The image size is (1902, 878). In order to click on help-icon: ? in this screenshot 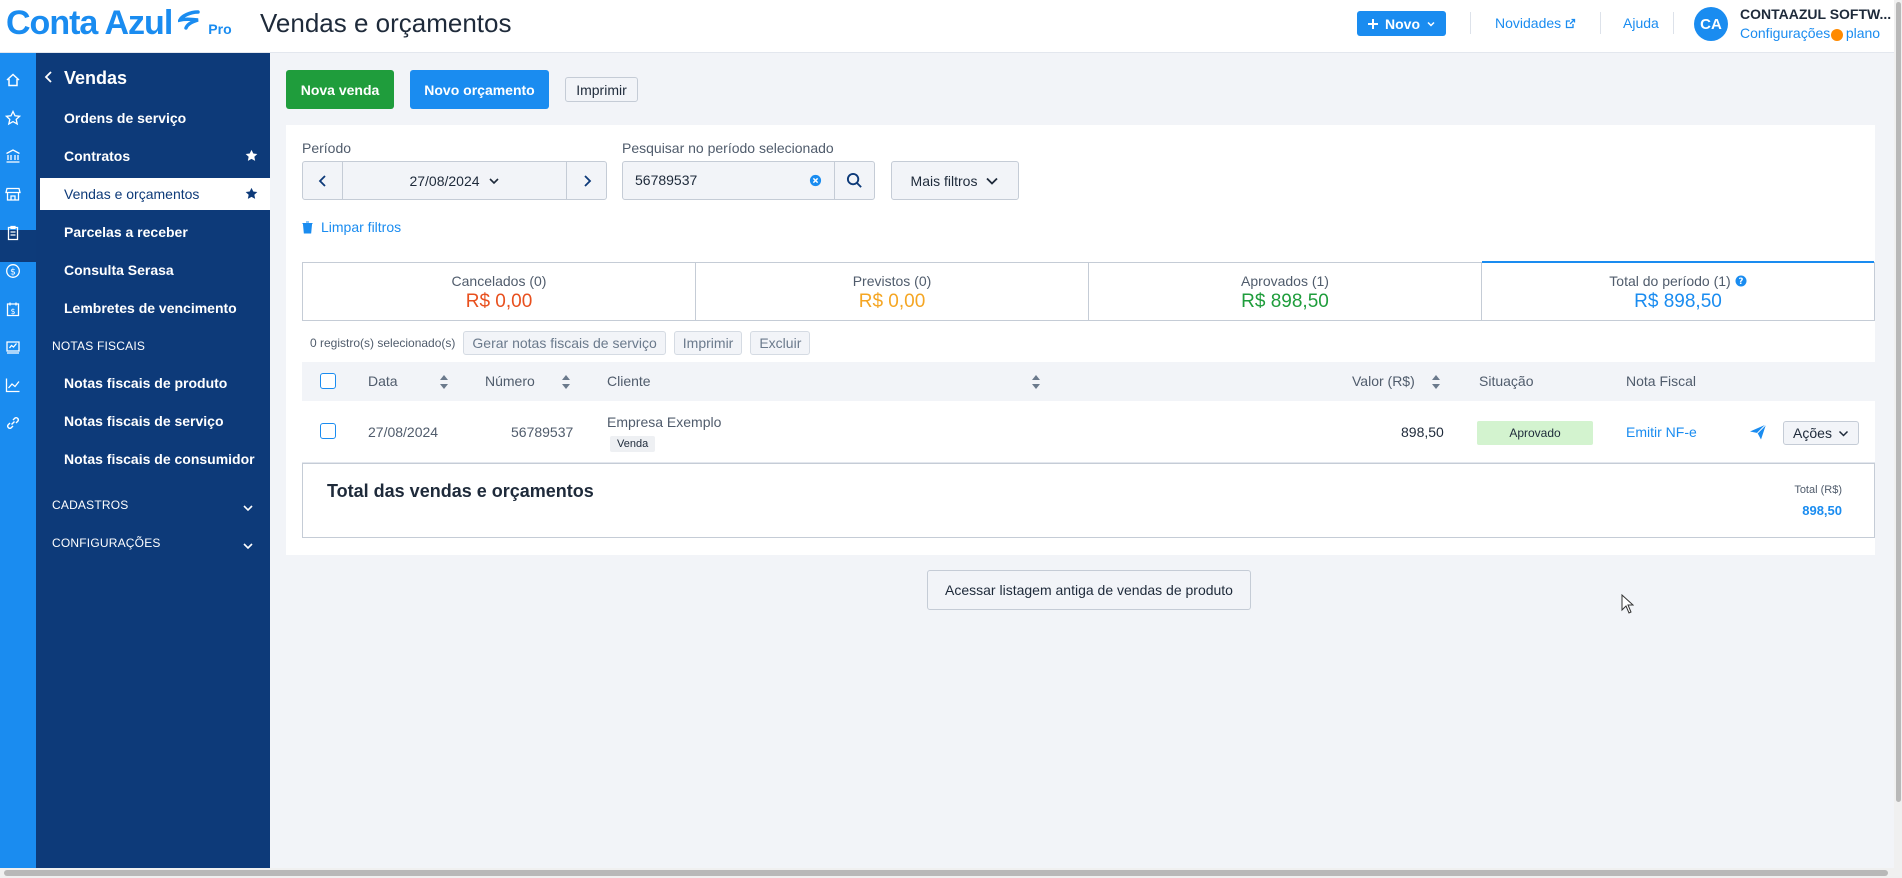, I will do `click(1741, 281)`.